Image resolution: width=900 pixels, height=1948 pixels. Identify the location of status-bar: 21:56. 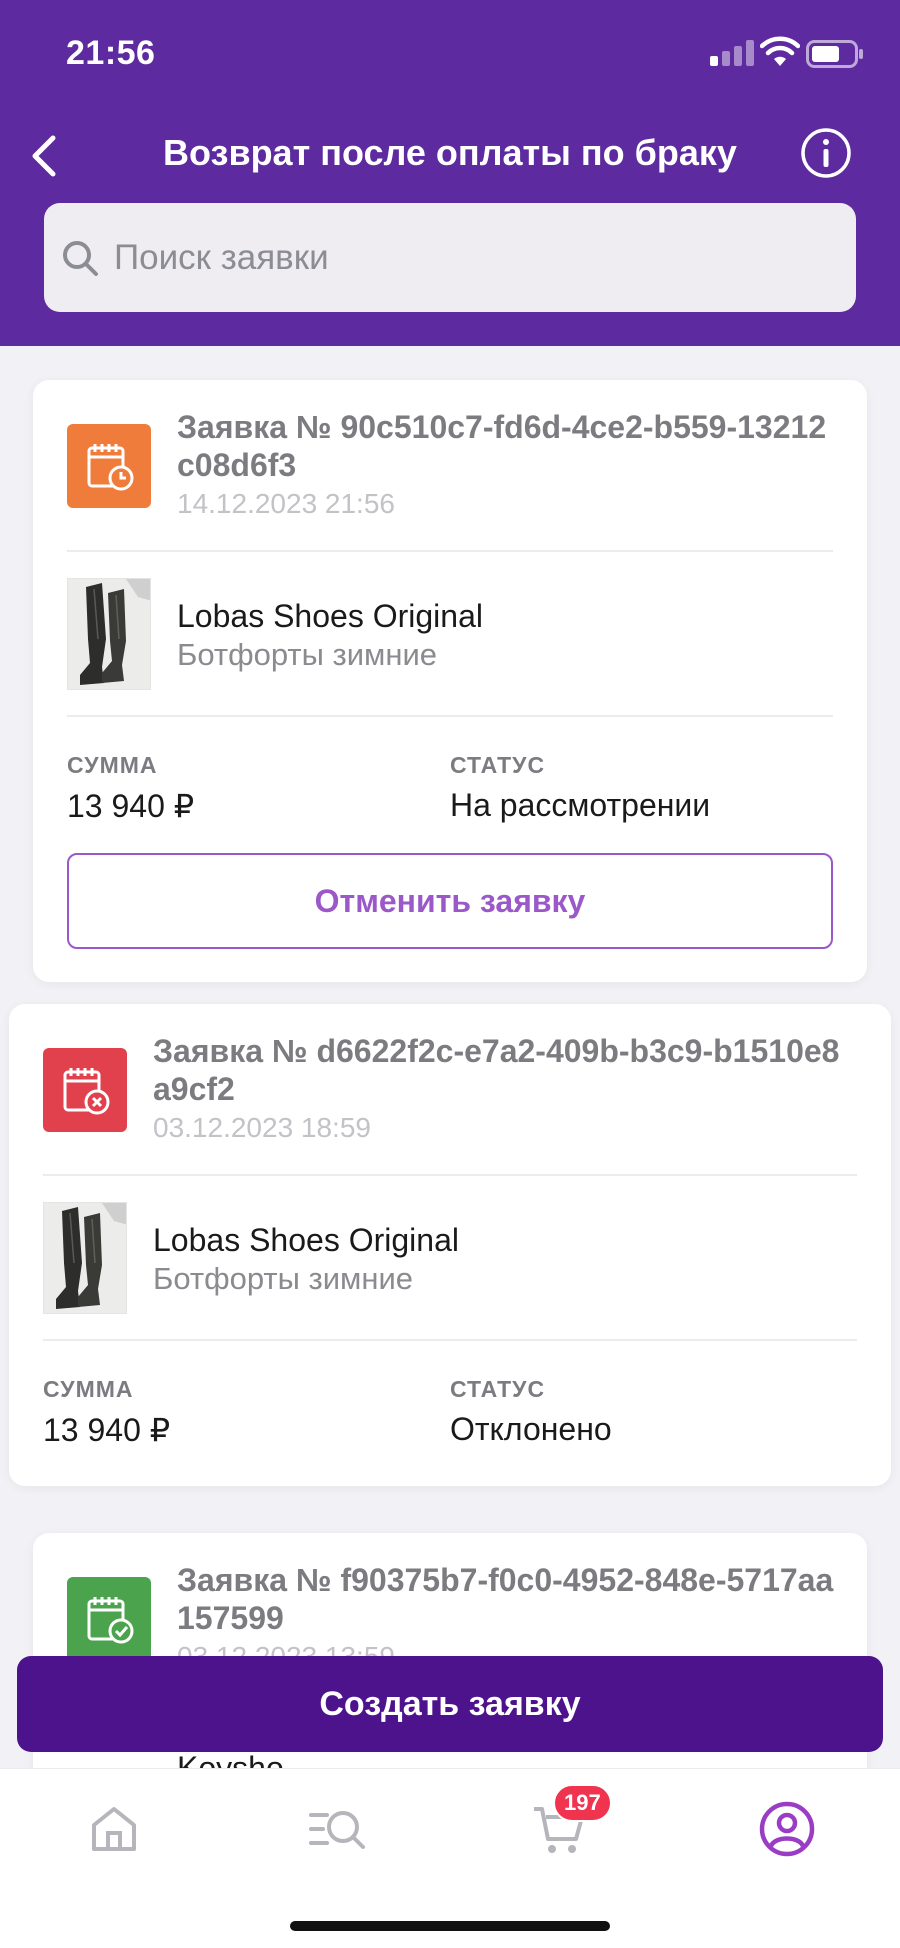
(450, 55).